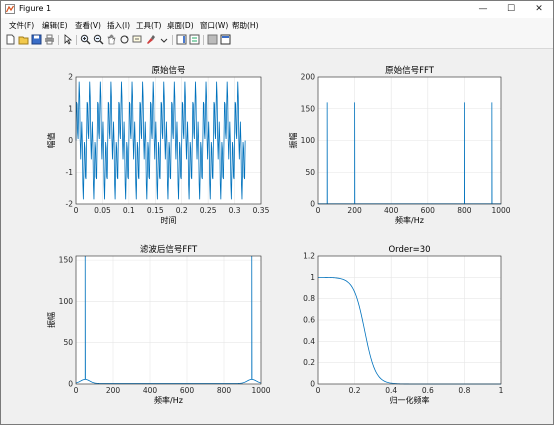 The height and width of the screenshot is (425, 554). What do you see at coordinates (501, 390) in the screenshot?
I see `x-tick-label: 1` at bounding box center [501, 390].